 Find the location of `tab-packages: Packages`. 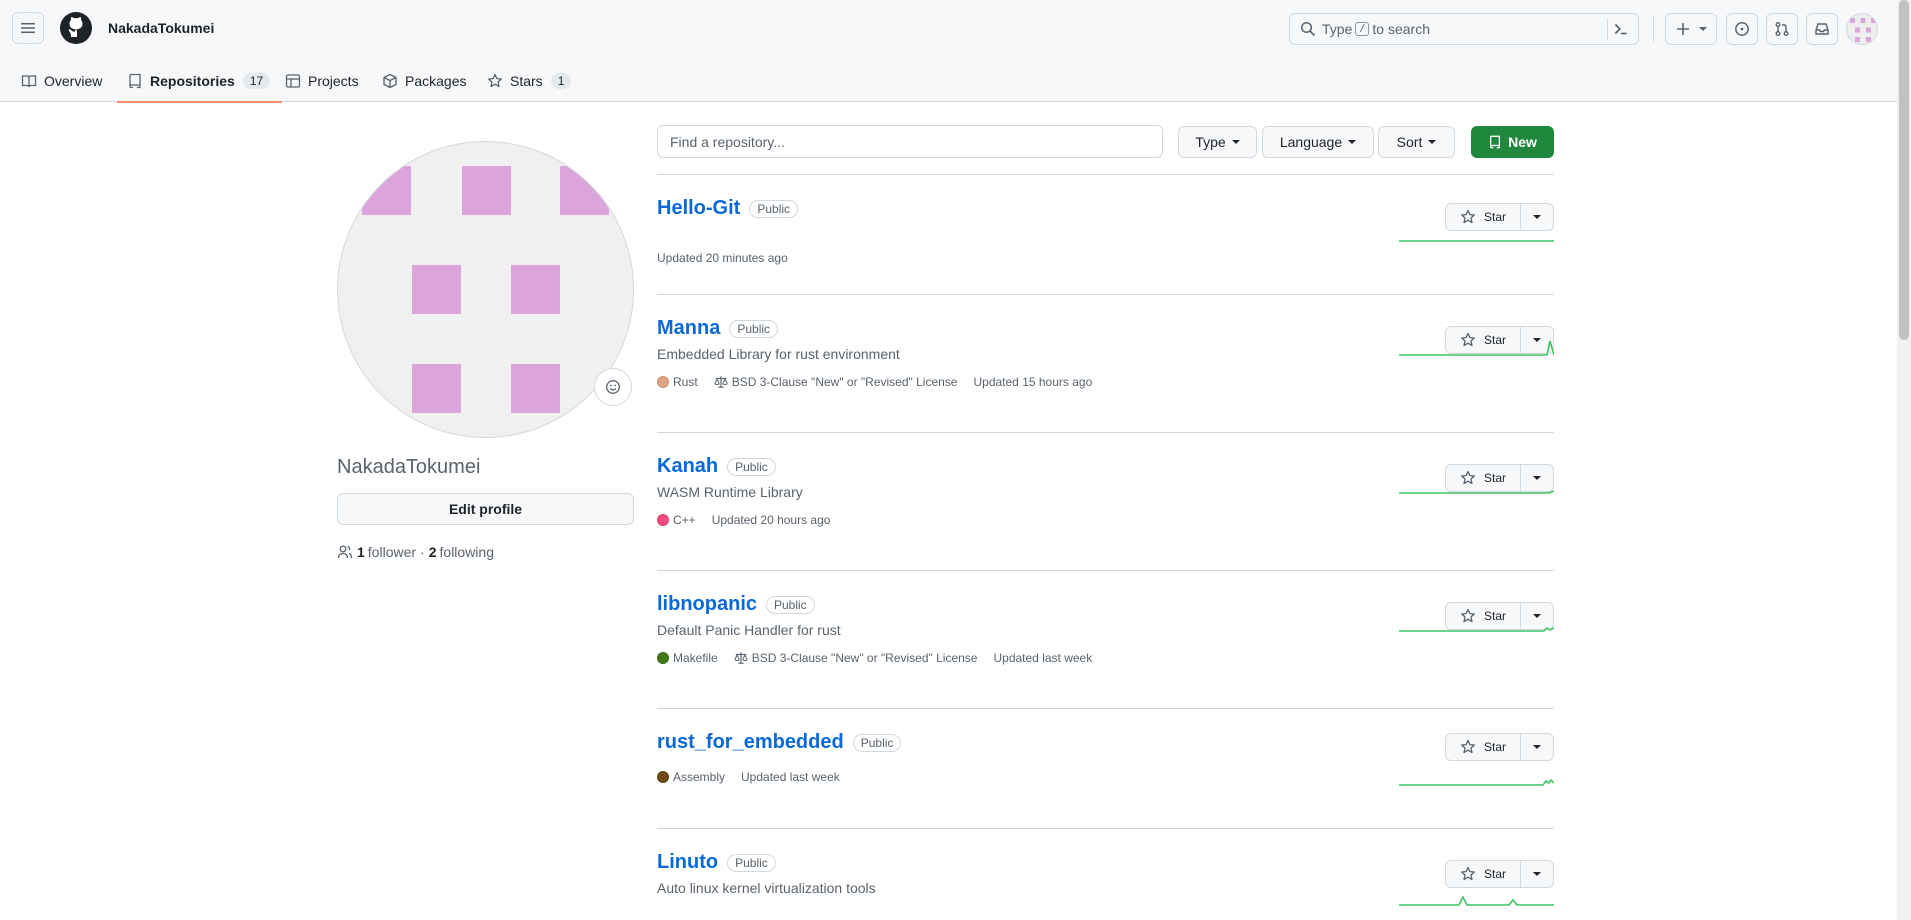

tab-packages: Packages is located at coordinates (424, 81).